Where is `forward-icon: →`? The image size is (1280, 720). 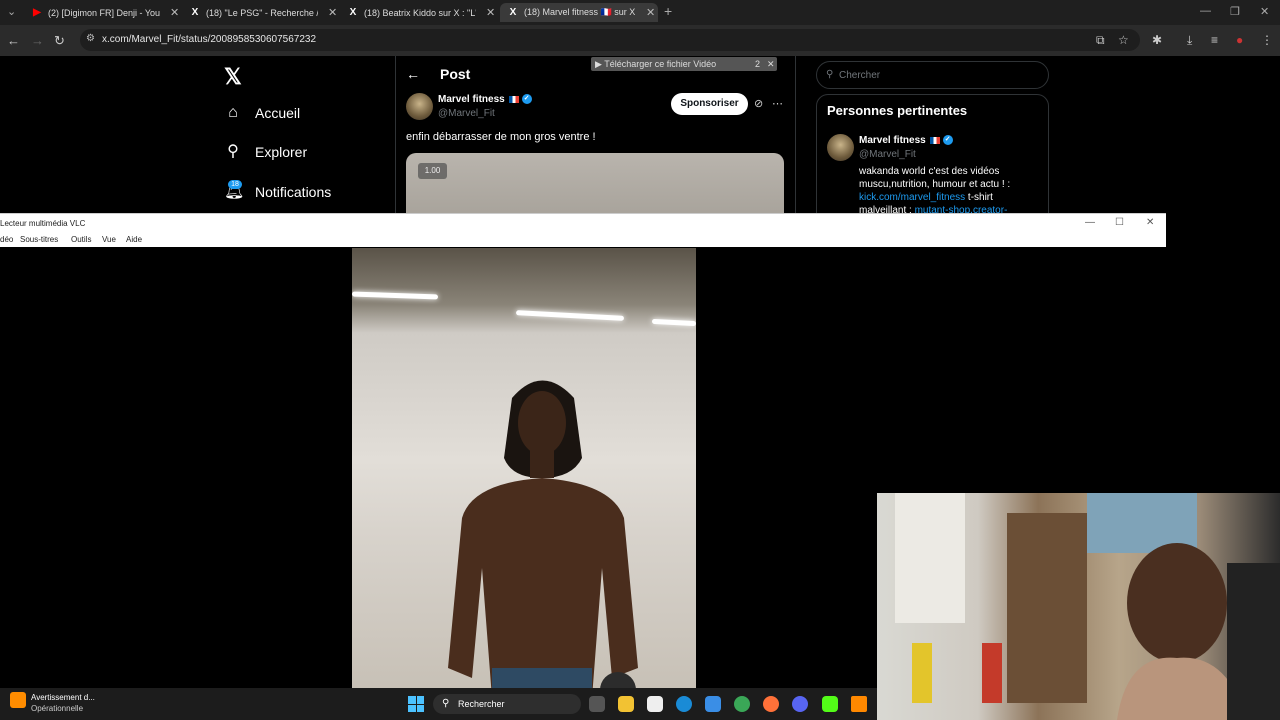
forward-icon: → is located at coordinates (37, 40).